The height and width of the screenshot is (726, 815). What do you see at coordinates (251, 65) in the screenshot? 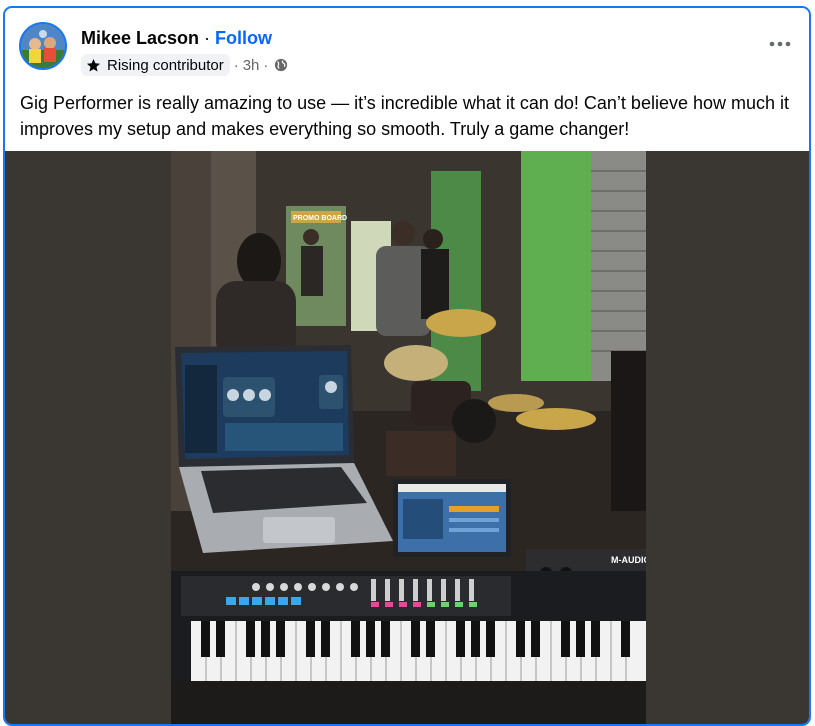
I see `post-time: 3h` at bounding box center [251, 65].